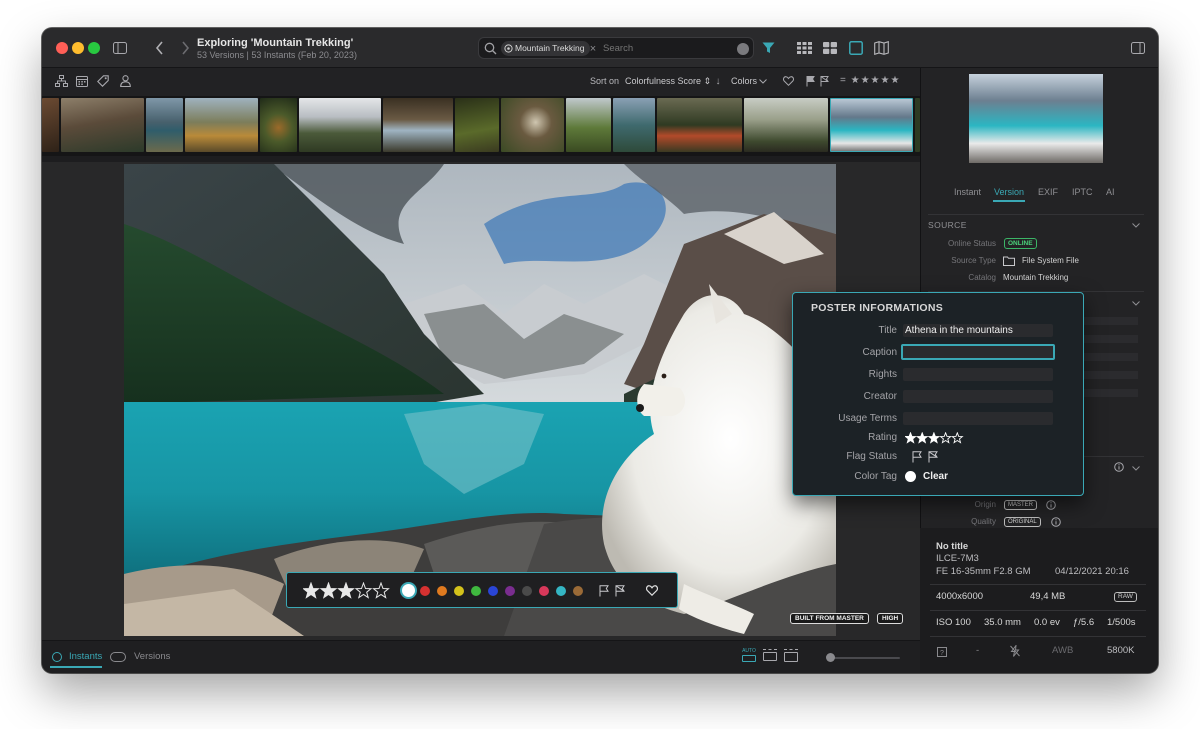 The width and height of the screenshot is (1200, 729). What do you see at coordinates (881, 48) in the screenshot?
I see `map-view-icon` at bounding box center [881, 48].